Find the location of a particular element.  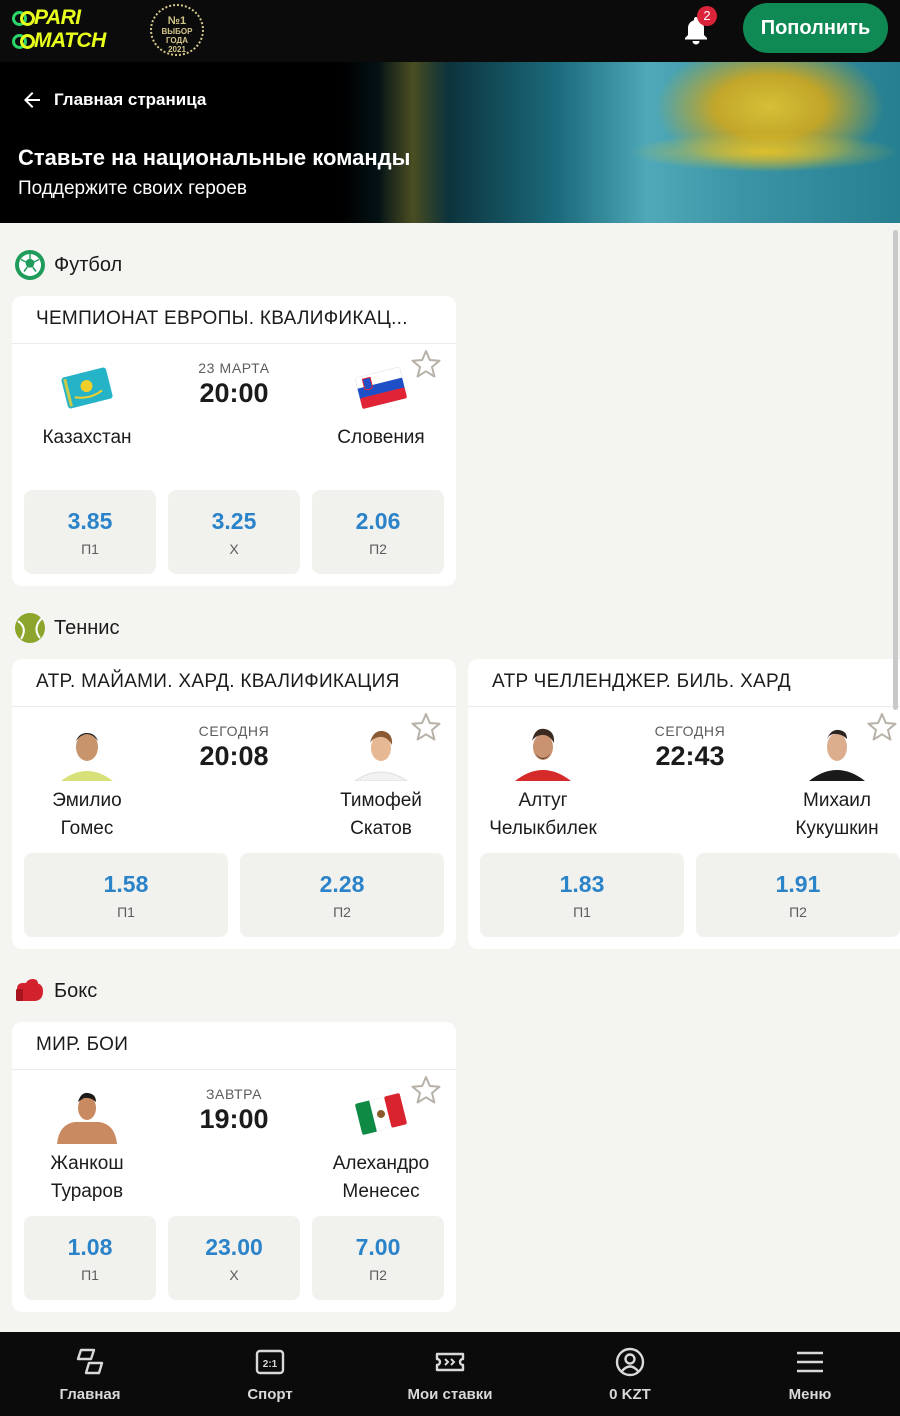

player-last-name: Челыкбилек is located at coordinates (543, 828).